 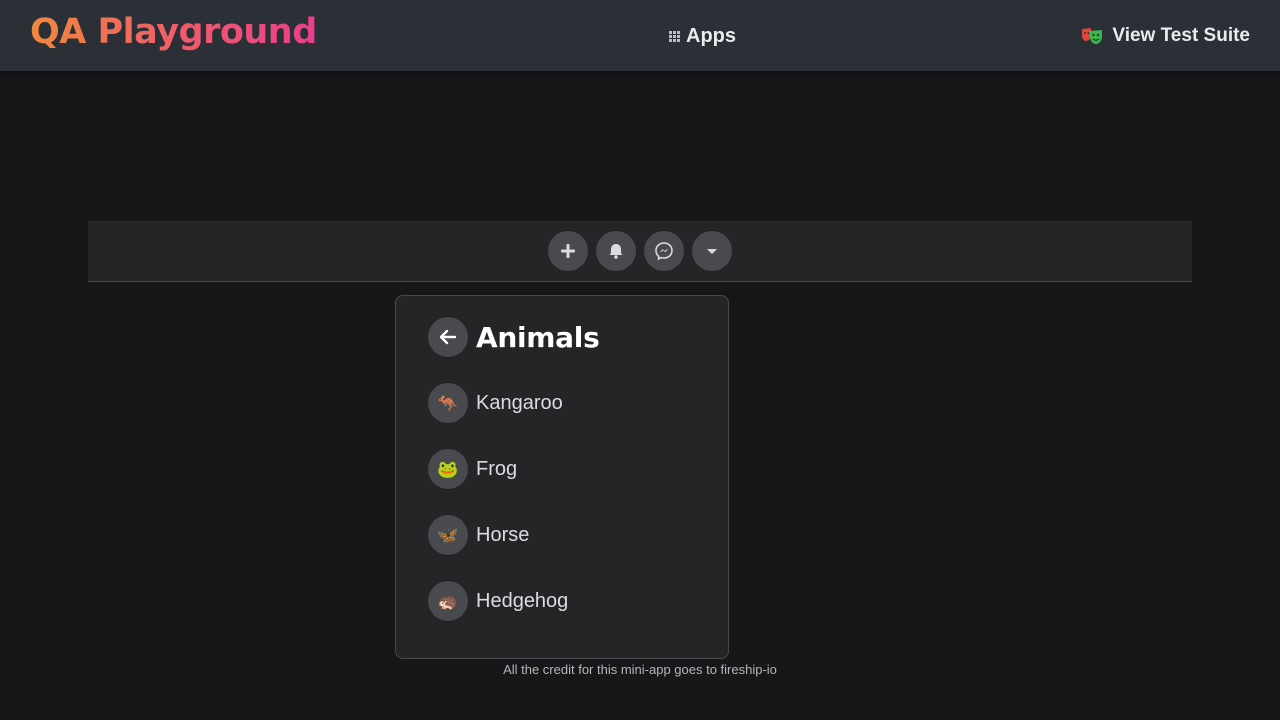 I want to click on menu-item-hedgehog: 🦔 Hedgehog, so click(x=562, y=601).